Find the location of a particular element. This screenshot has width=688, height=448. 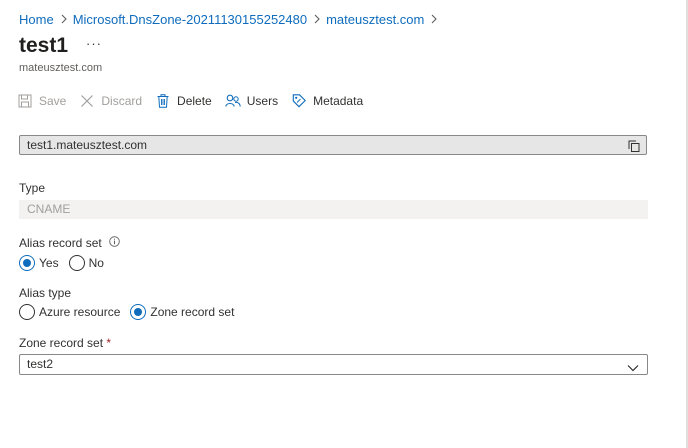

metadata-label: Metadata is located at coordinates (338, 101).